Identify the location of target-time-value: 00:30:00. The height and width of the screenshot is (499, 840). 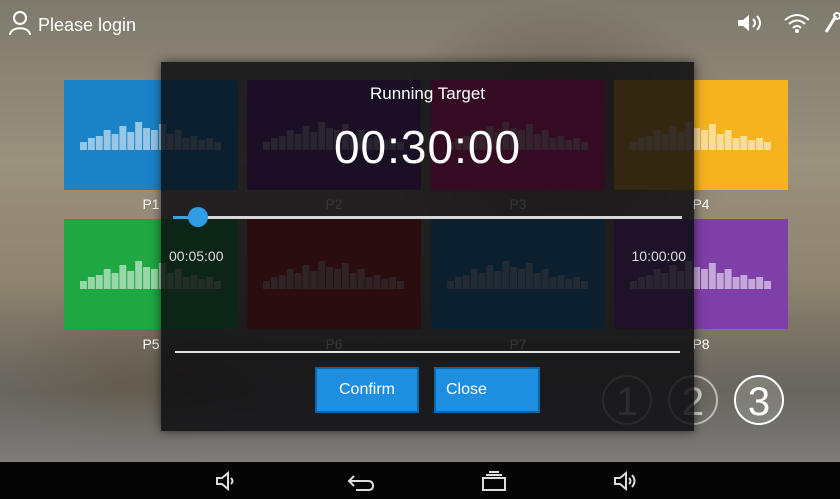
(427, 147).